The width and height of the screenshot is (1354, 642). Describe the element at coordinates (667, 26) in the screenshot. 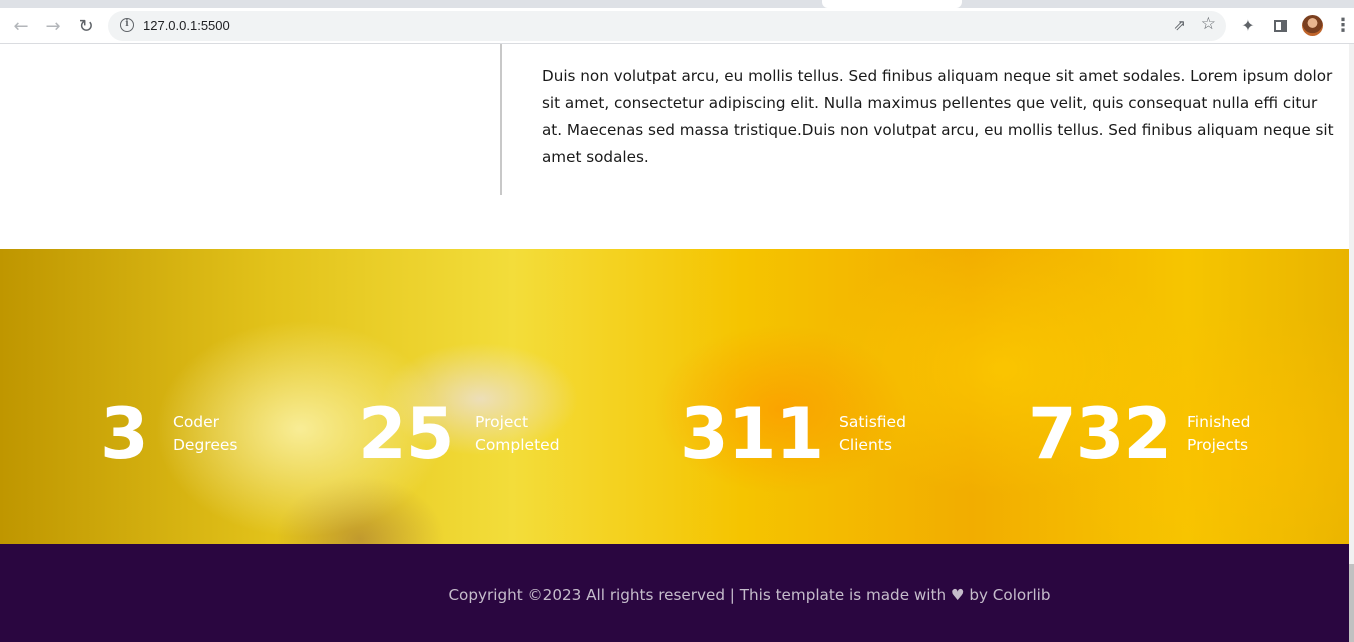

I see `address-bar: i 127.0.0.1:5500 ⇗ ☆` at that location.